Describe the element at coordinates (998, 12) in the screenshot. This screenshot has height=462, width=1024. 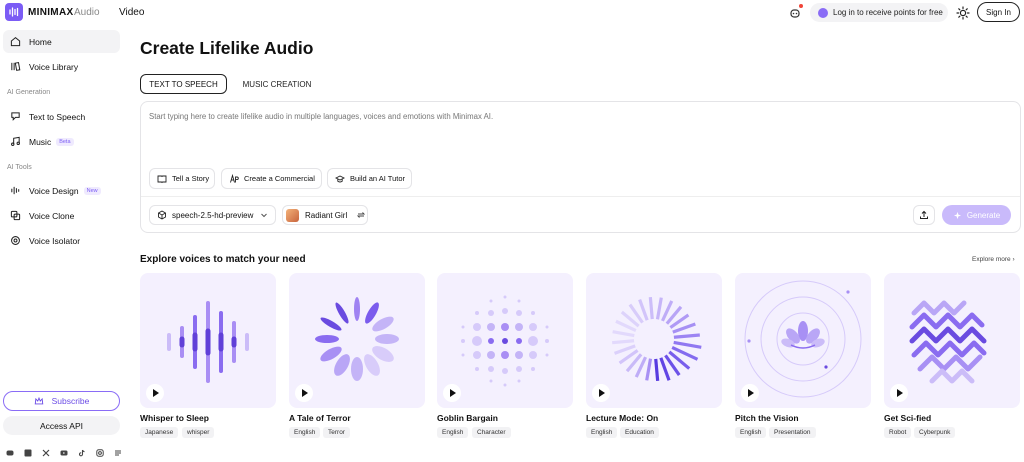
I see `sign-in-button: Sign In` at that location.